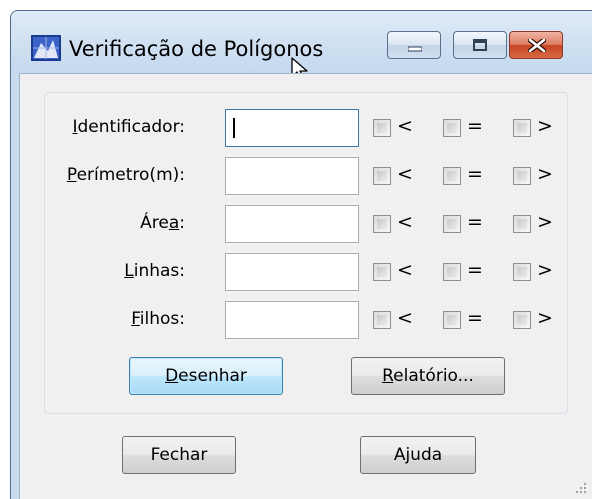 The width and height of the screenshot is (592, 499). I want to click on maximize-button, so click(480, 45).